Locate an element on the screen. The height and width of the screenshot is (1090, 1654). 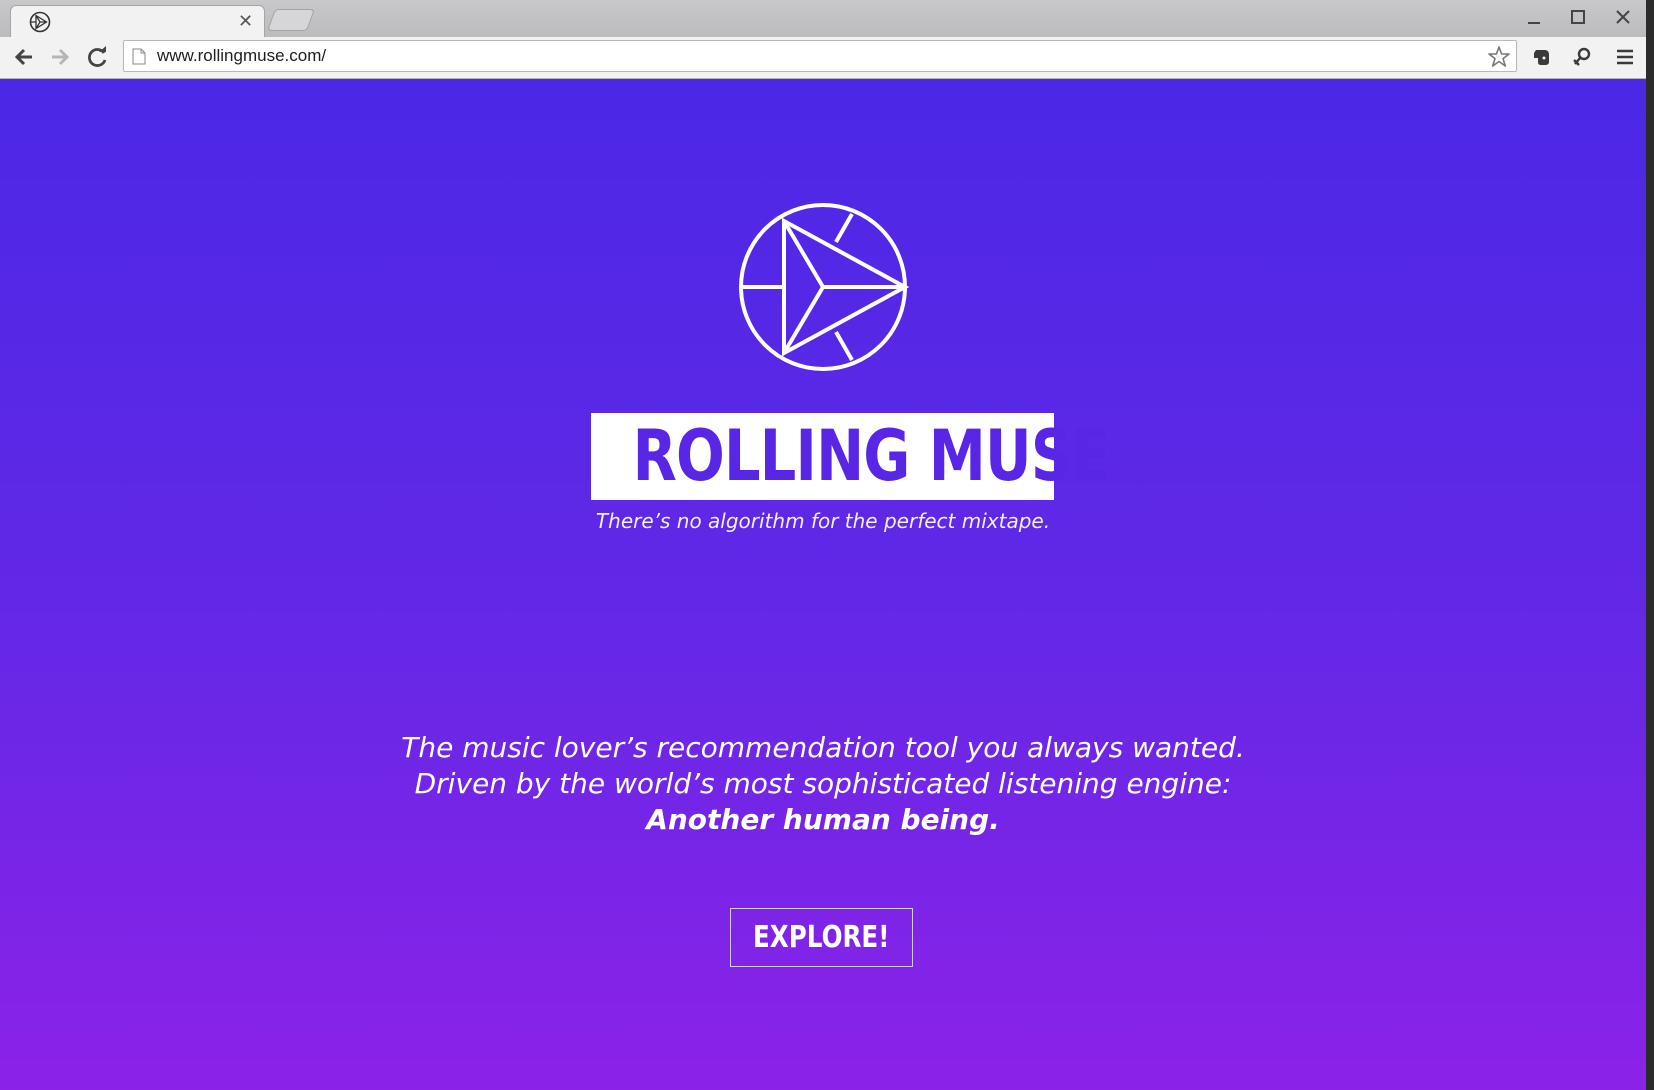
url-text: www.rollingmuse.com/ is located at coordinates (241, 56).